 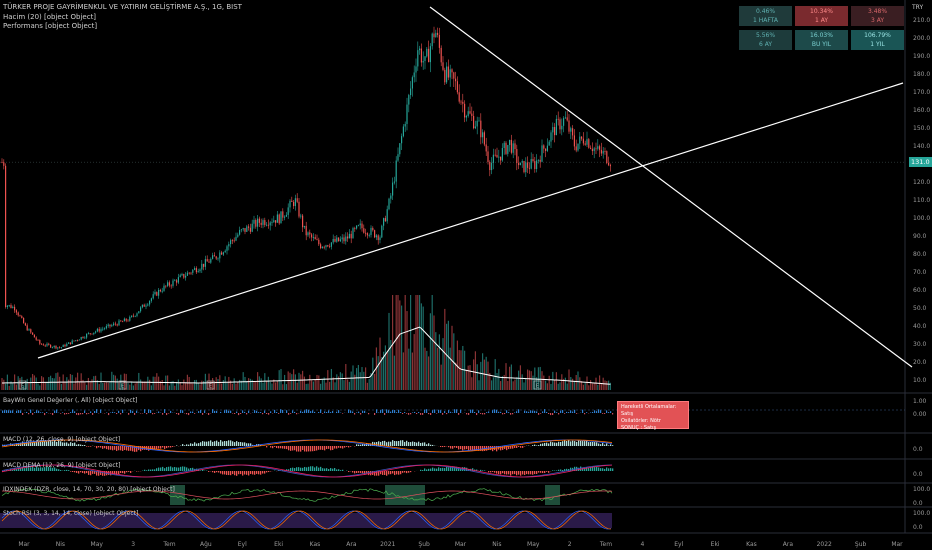 I want to click on currency-label: TRY, so click(x=918, y=7).